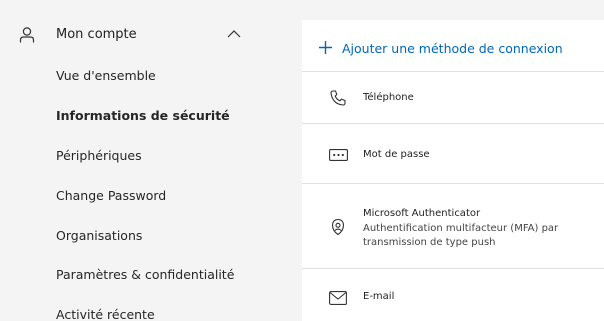 This screenshot has width=604, height=321. Describe the element at coordinates (146, 30) in the screenshot. I see `my-account-header: Mon compte` at that location.